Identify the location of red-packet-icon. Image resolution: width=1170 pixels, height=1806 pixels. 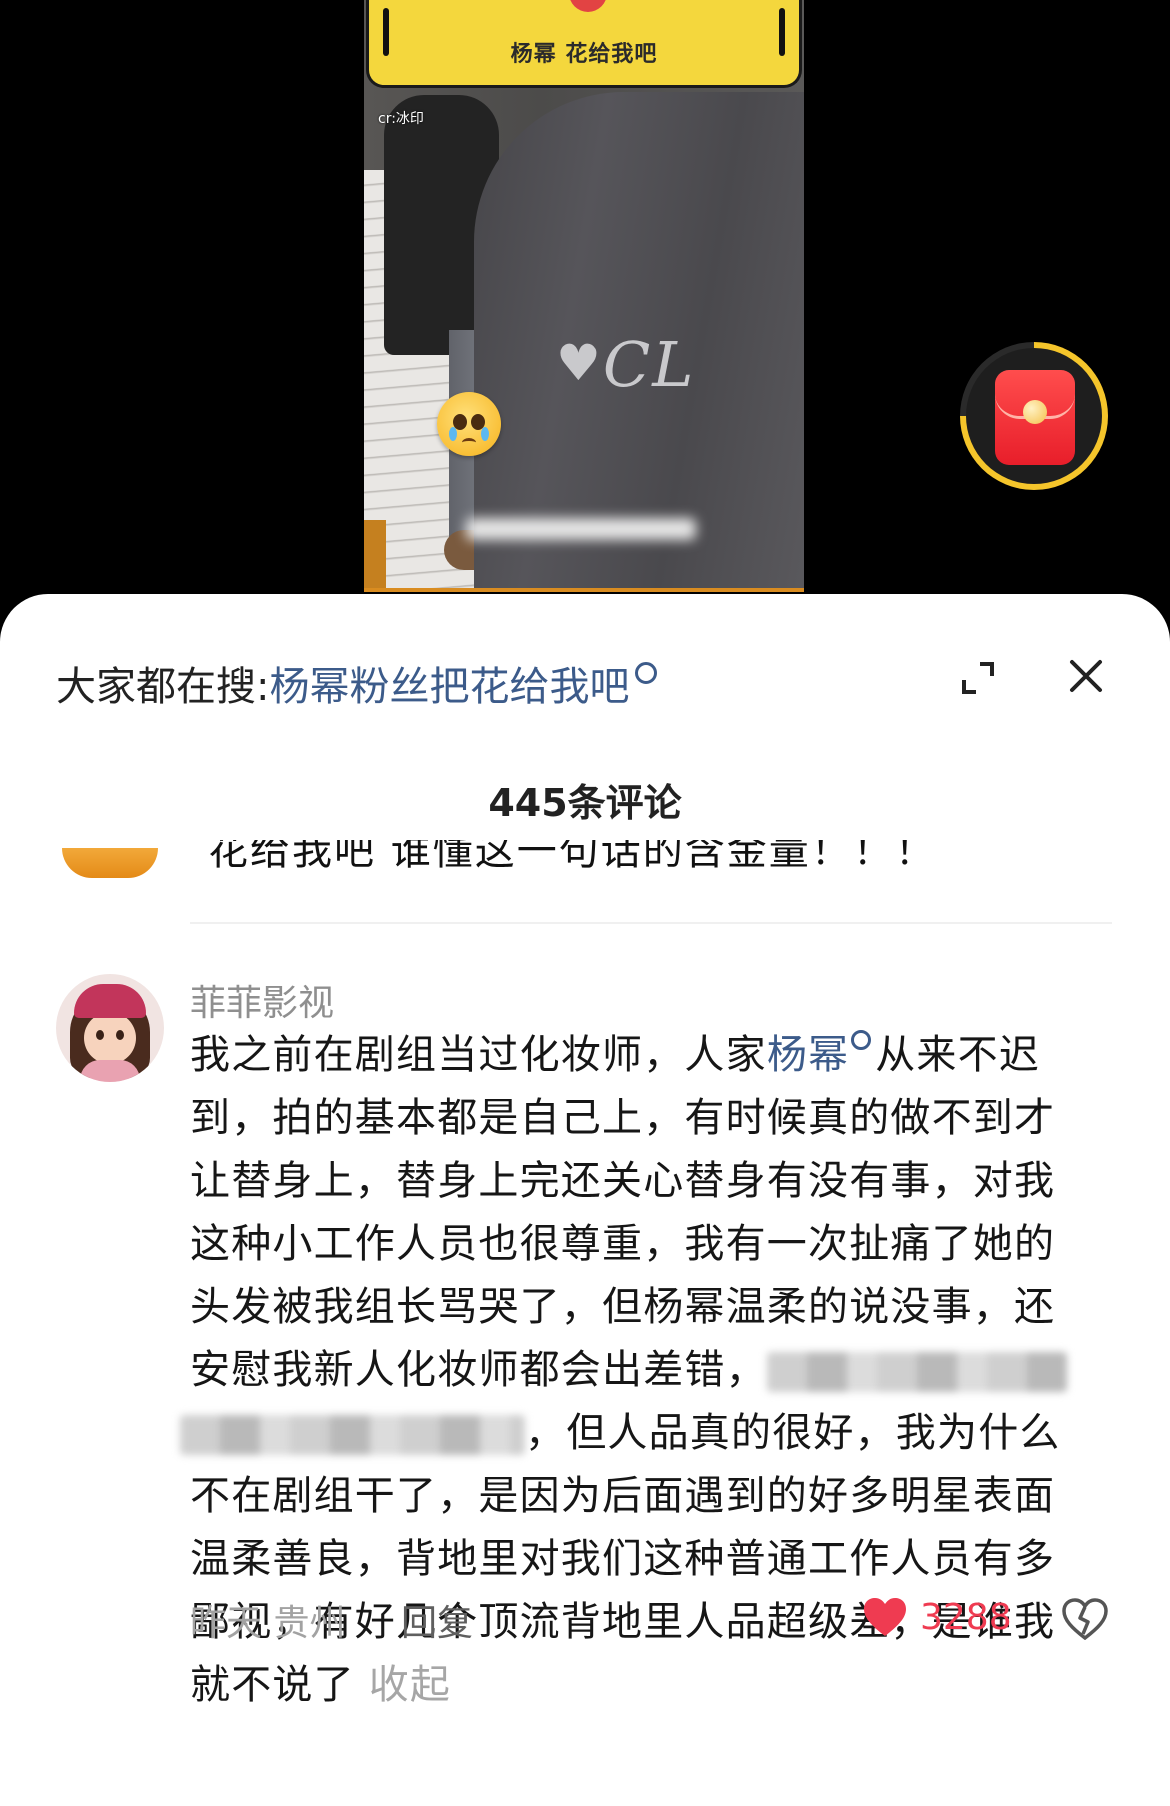
(1035, 417).